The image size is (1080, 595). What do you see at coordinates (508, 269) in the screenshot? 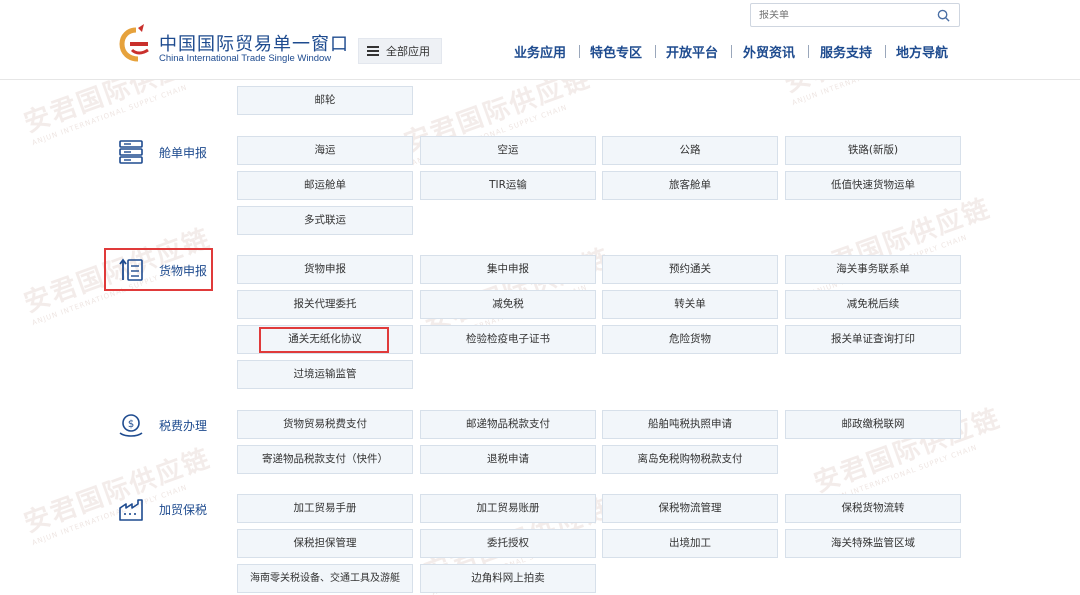
I see `app-button-centralized: 集中申报` at bounding box center [508, 269].